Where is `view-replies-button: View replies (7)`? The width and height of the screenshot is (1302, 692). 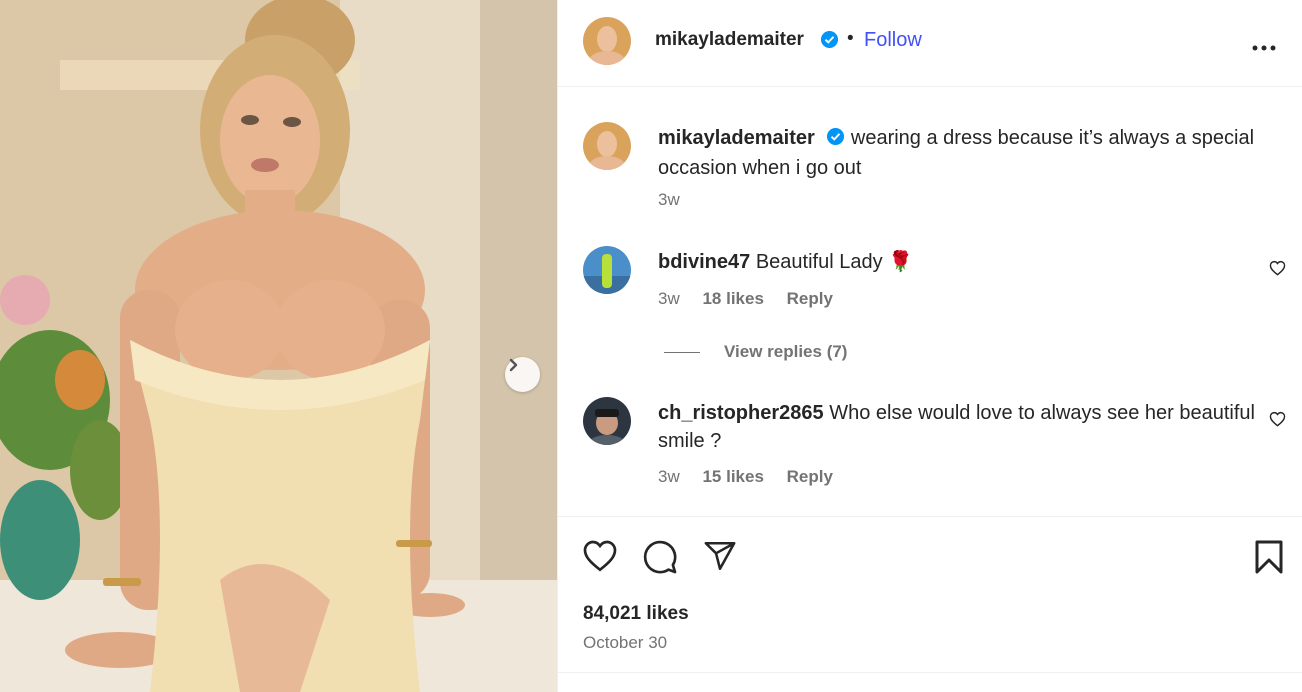 view-replies-button: View replies (7) is located at coordinates (755, 352).